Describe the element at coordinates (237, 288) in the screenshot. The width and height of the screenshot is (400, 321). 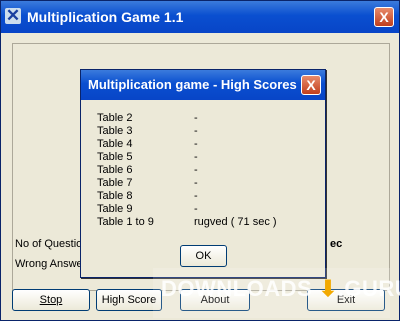
I see `watermark-main: DOWNLOADS` at that location.